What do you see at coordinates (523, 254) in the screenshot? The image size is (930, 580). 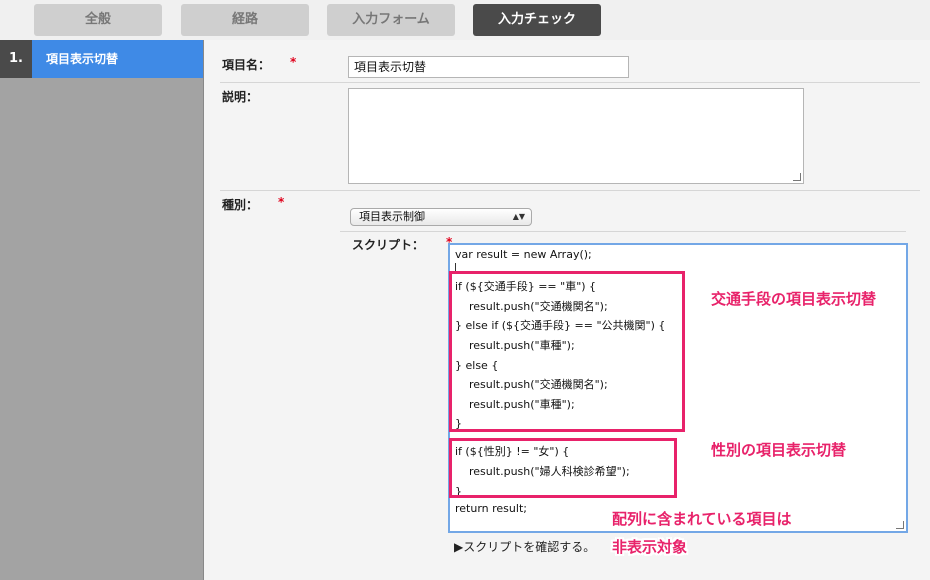 I see `code-line: var result = new Array();` at bounding box center [523, 254].